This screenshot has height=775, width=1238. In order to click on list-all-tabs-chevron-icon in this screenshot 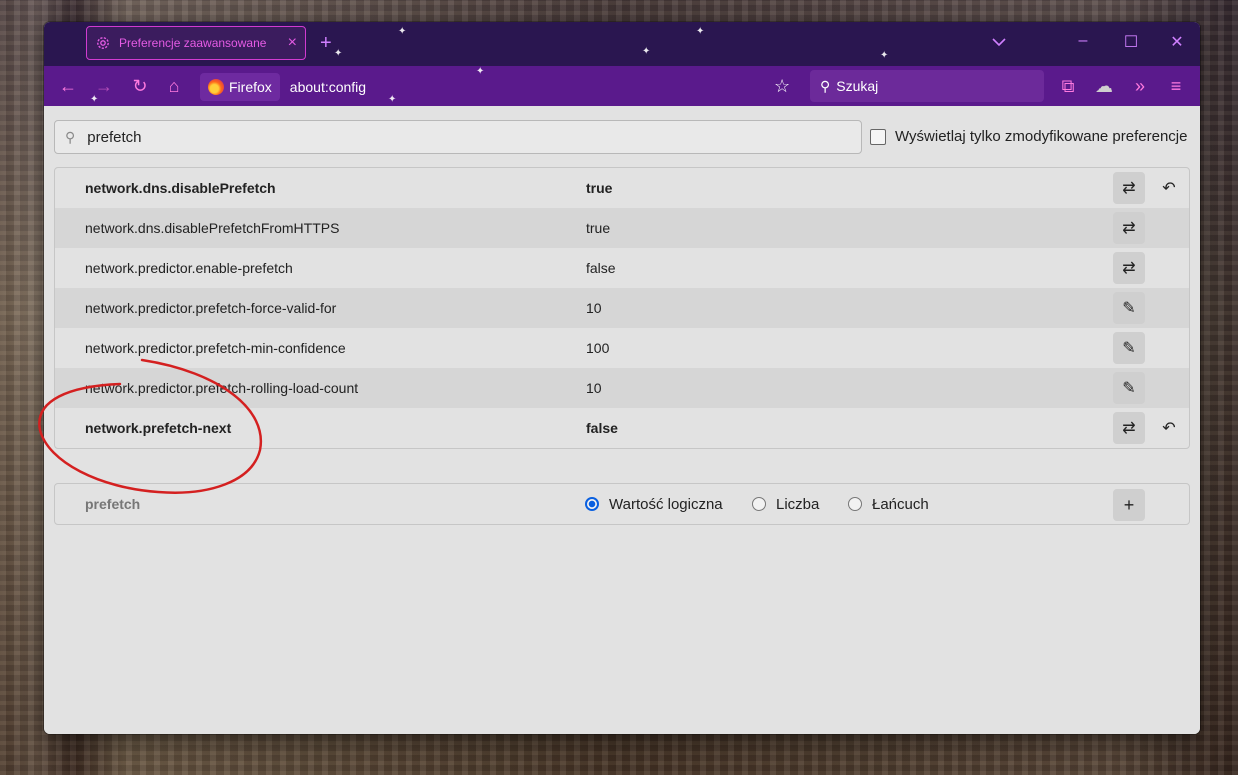, I will do `click(999, 43)`.